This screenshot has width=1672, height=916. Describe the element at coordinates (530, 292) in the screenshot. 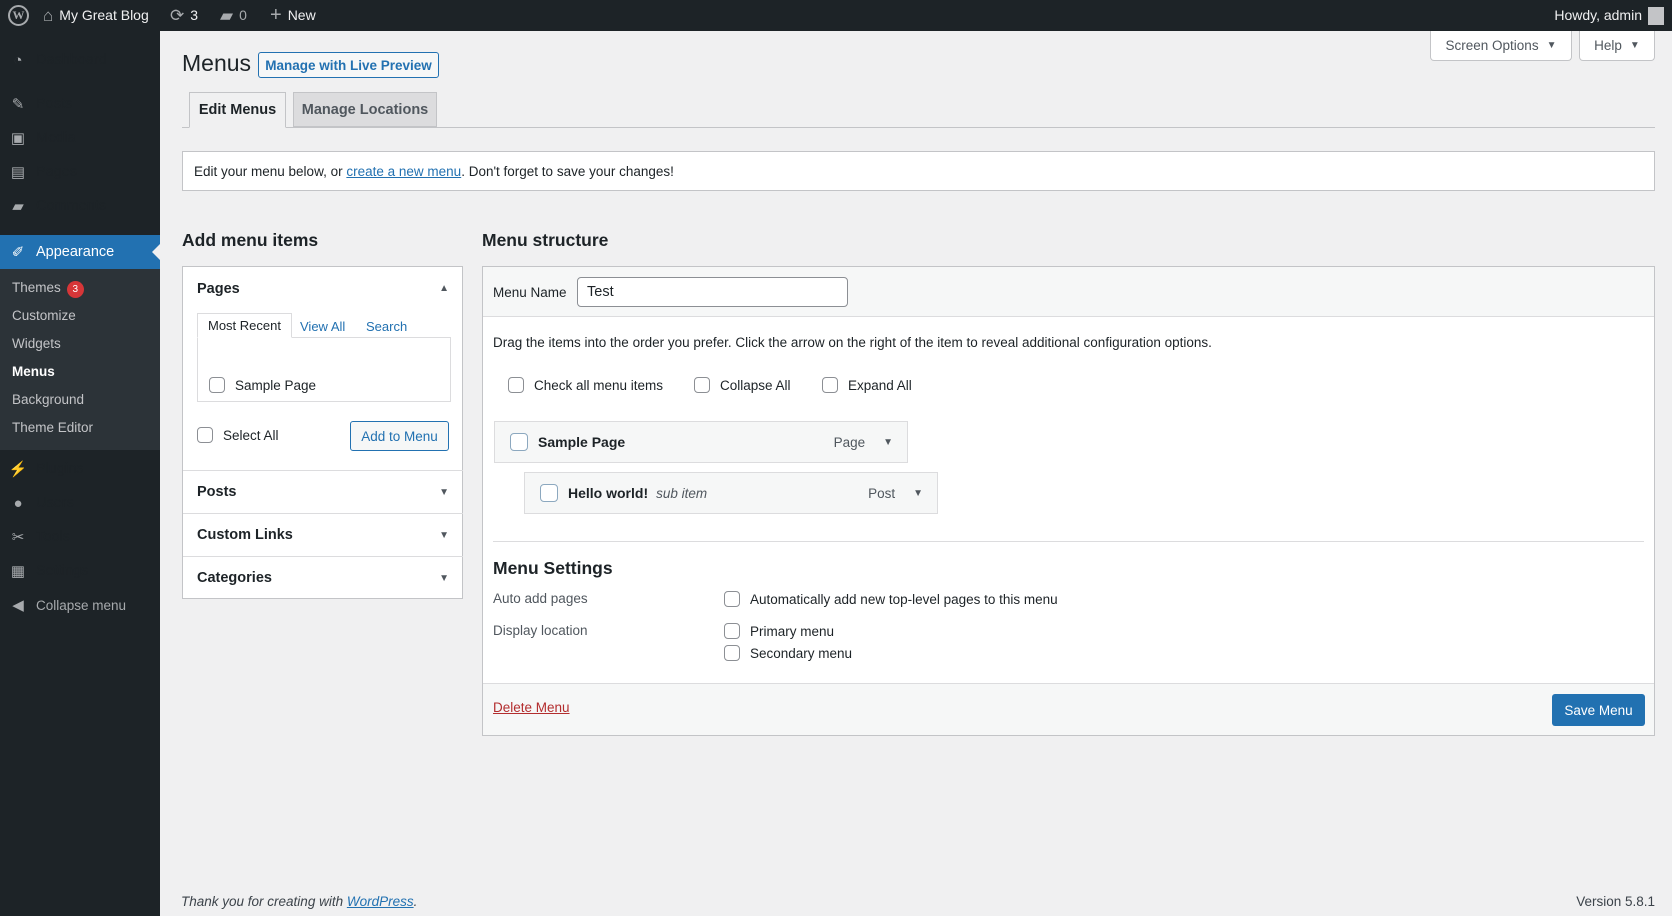

I see `menu-name-label: Menu Name` at that location.